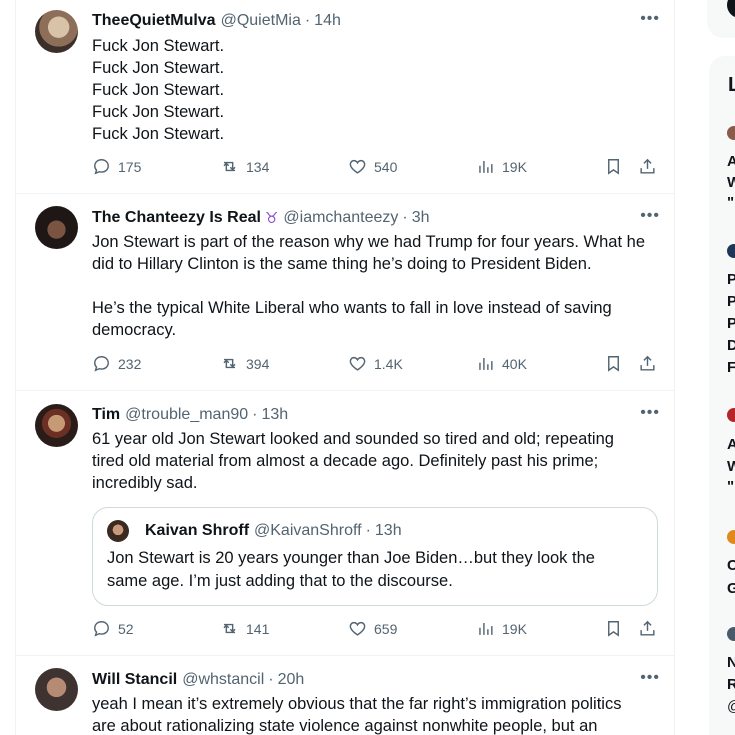 The height and width of the screenshot is (735, 735). Describe the element at coordinates (274, 415) in the screenshot. I see `tweet-timestamp: 13h` at that location.